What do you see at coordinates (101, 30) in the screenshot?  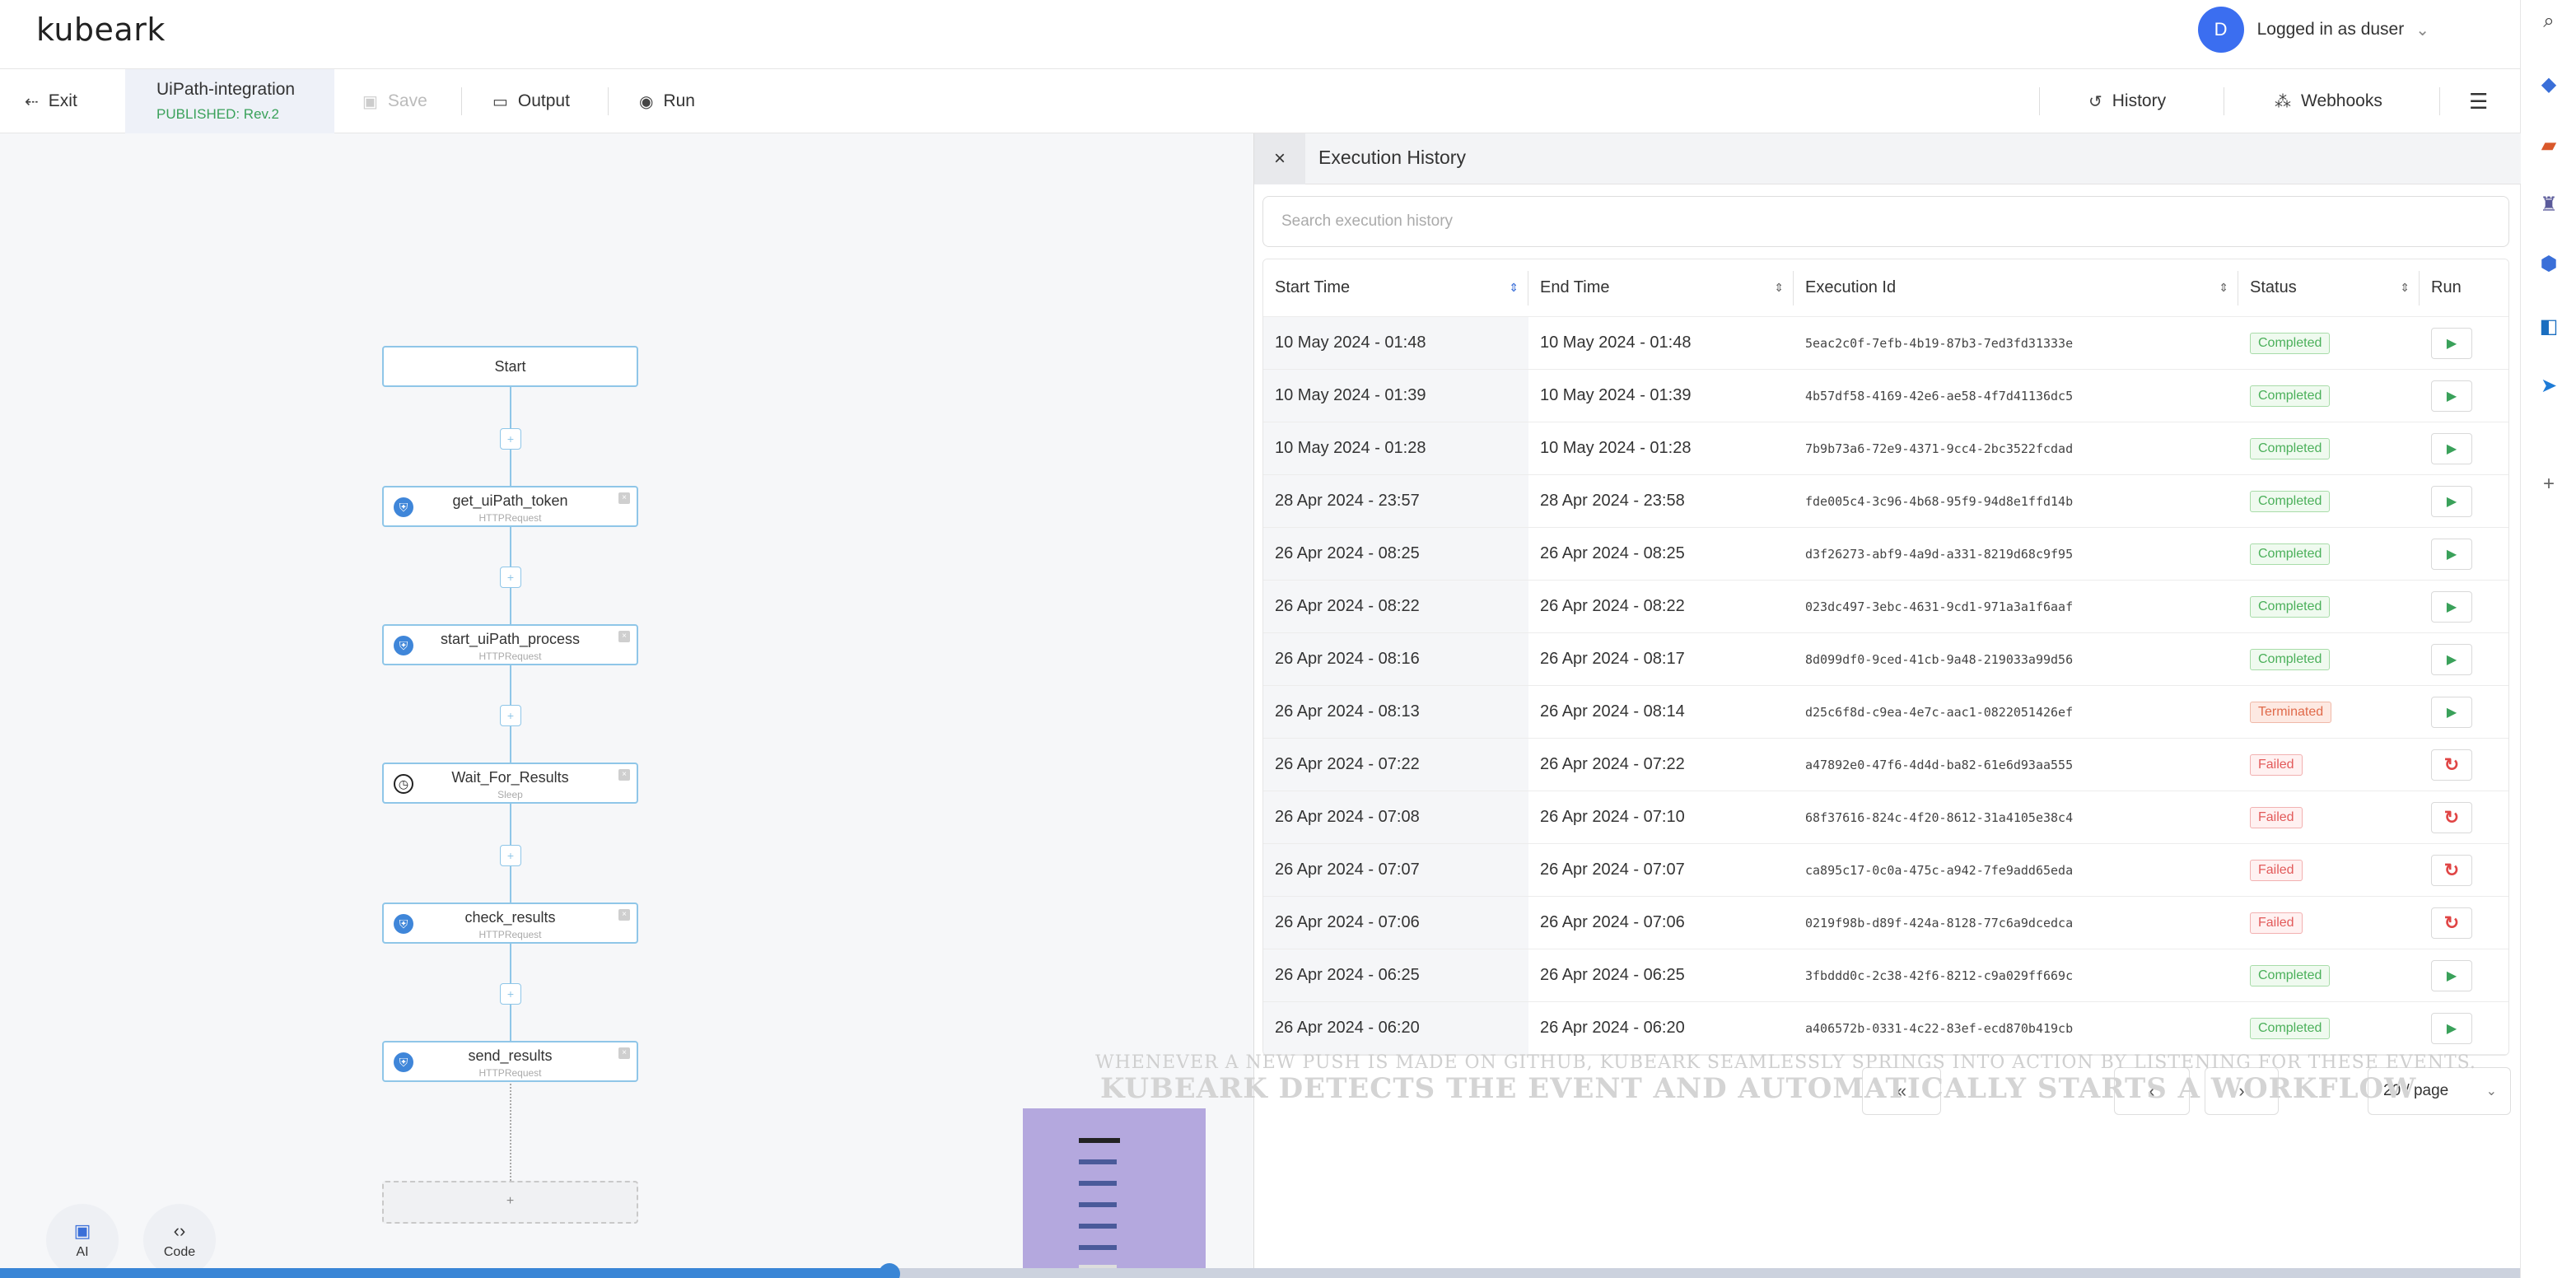 I see `app-logo: kubeark` at bounding box center [101, 30].